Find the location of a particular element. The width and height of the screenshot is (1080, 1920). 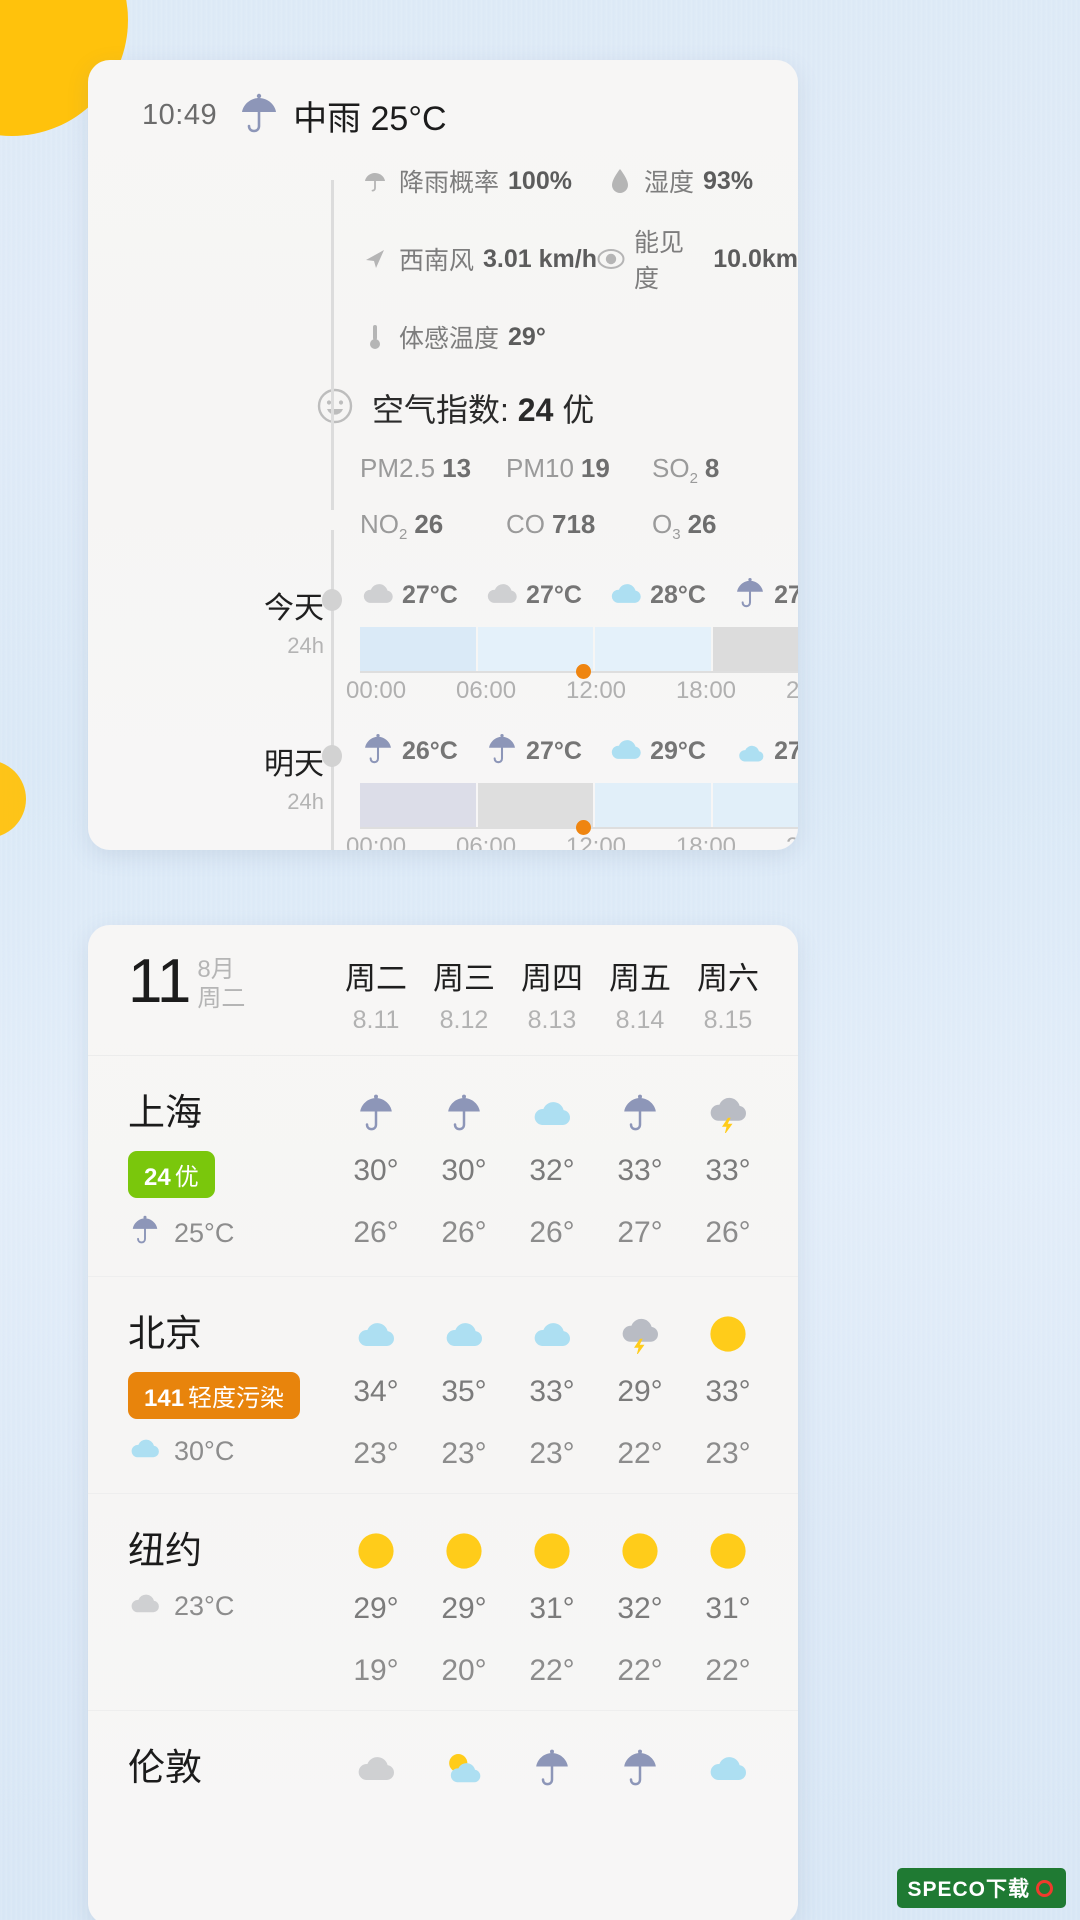

watermark-text: SPECO下载 is located at coordinates (968, 1889).